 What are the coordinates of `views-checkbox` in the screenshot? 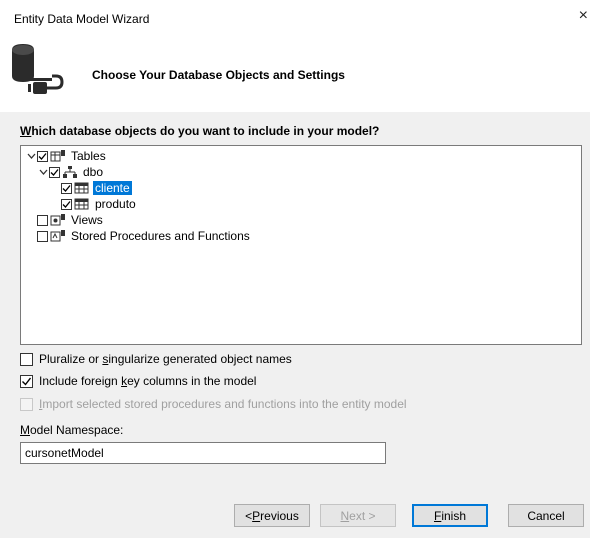 It's located at (42, 220).